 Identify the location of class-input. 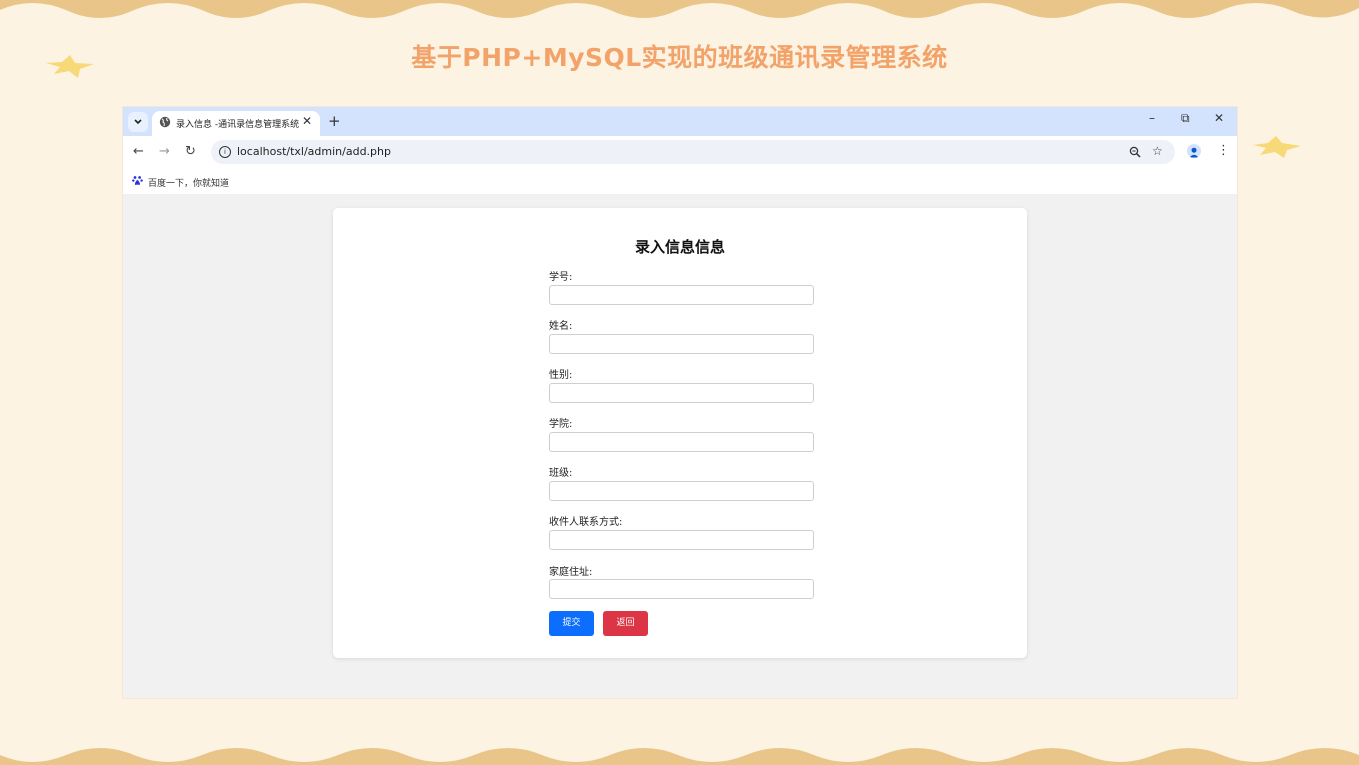
(681, 491).